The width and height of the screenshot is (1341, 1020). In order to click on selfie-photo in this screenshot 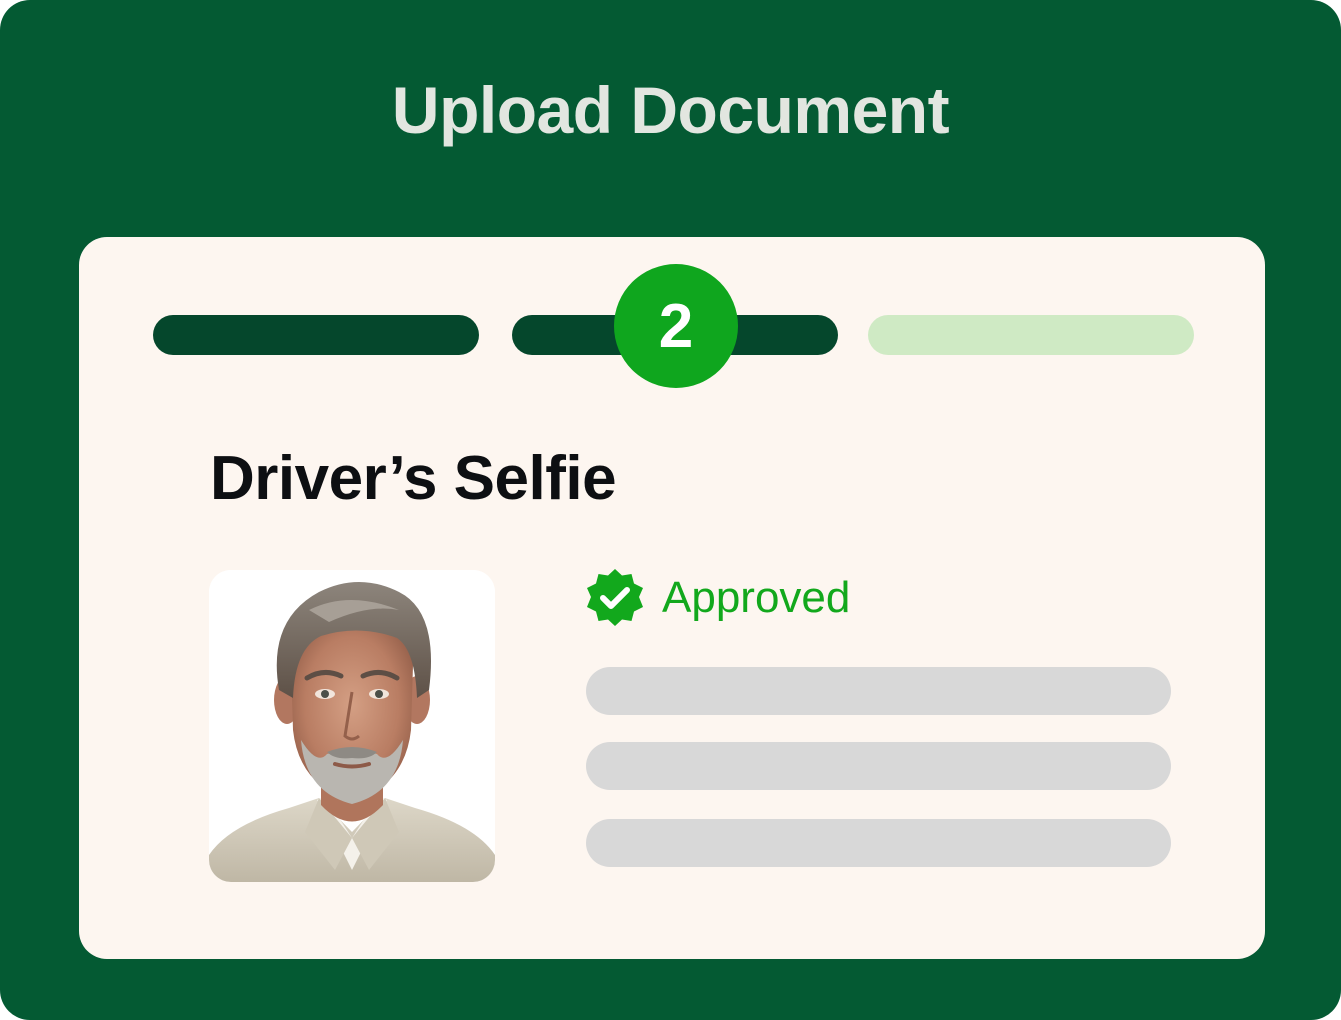, I will do `click(352, 726)`.